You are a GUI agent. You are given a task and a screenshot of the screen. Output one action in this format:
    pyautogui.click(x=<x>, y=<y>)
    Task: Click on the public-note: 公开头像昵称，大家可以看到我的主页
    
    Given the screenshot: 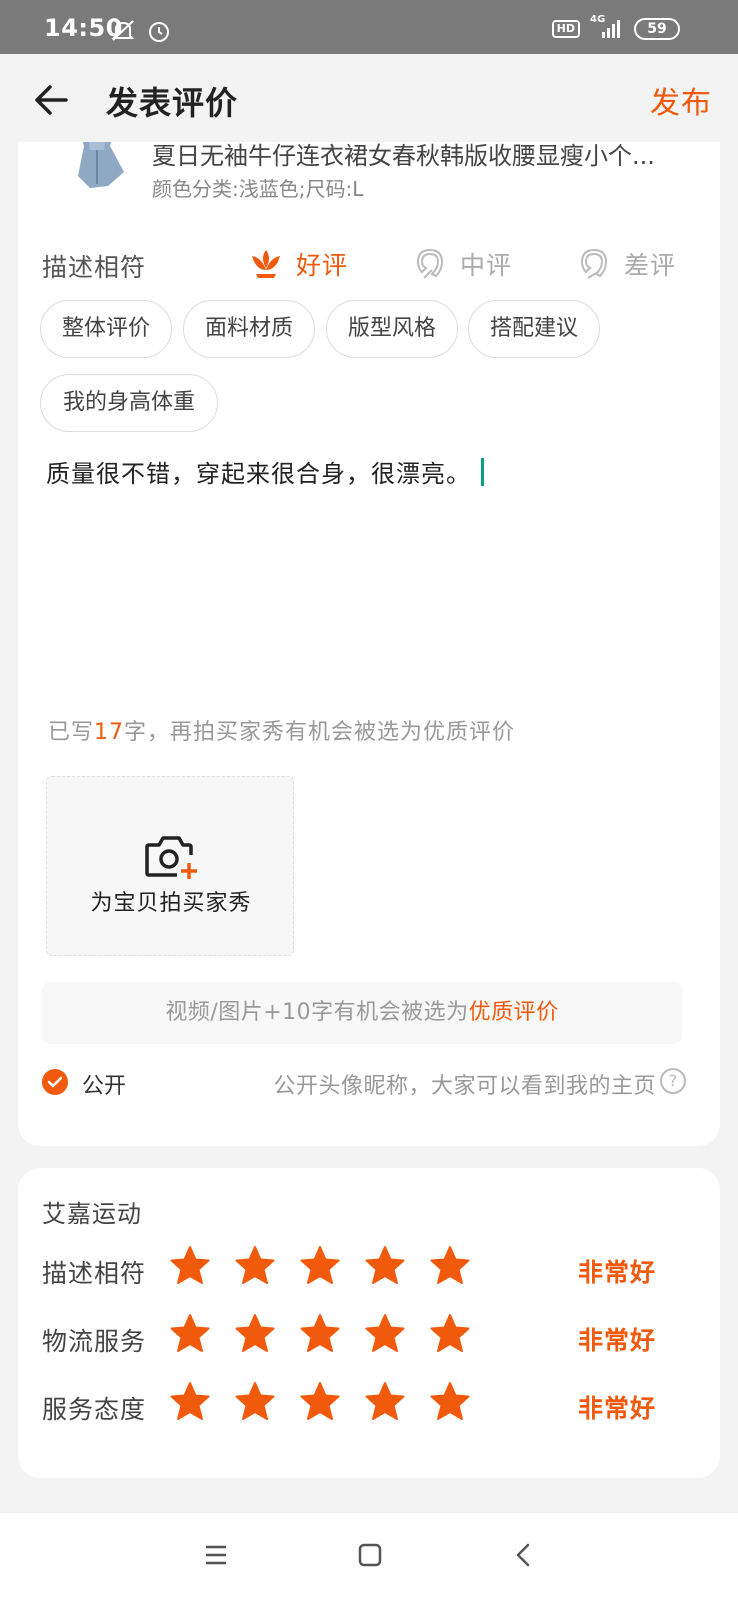 What is the action you would take?
    pyautogui.click(x=464, y=1086)
    